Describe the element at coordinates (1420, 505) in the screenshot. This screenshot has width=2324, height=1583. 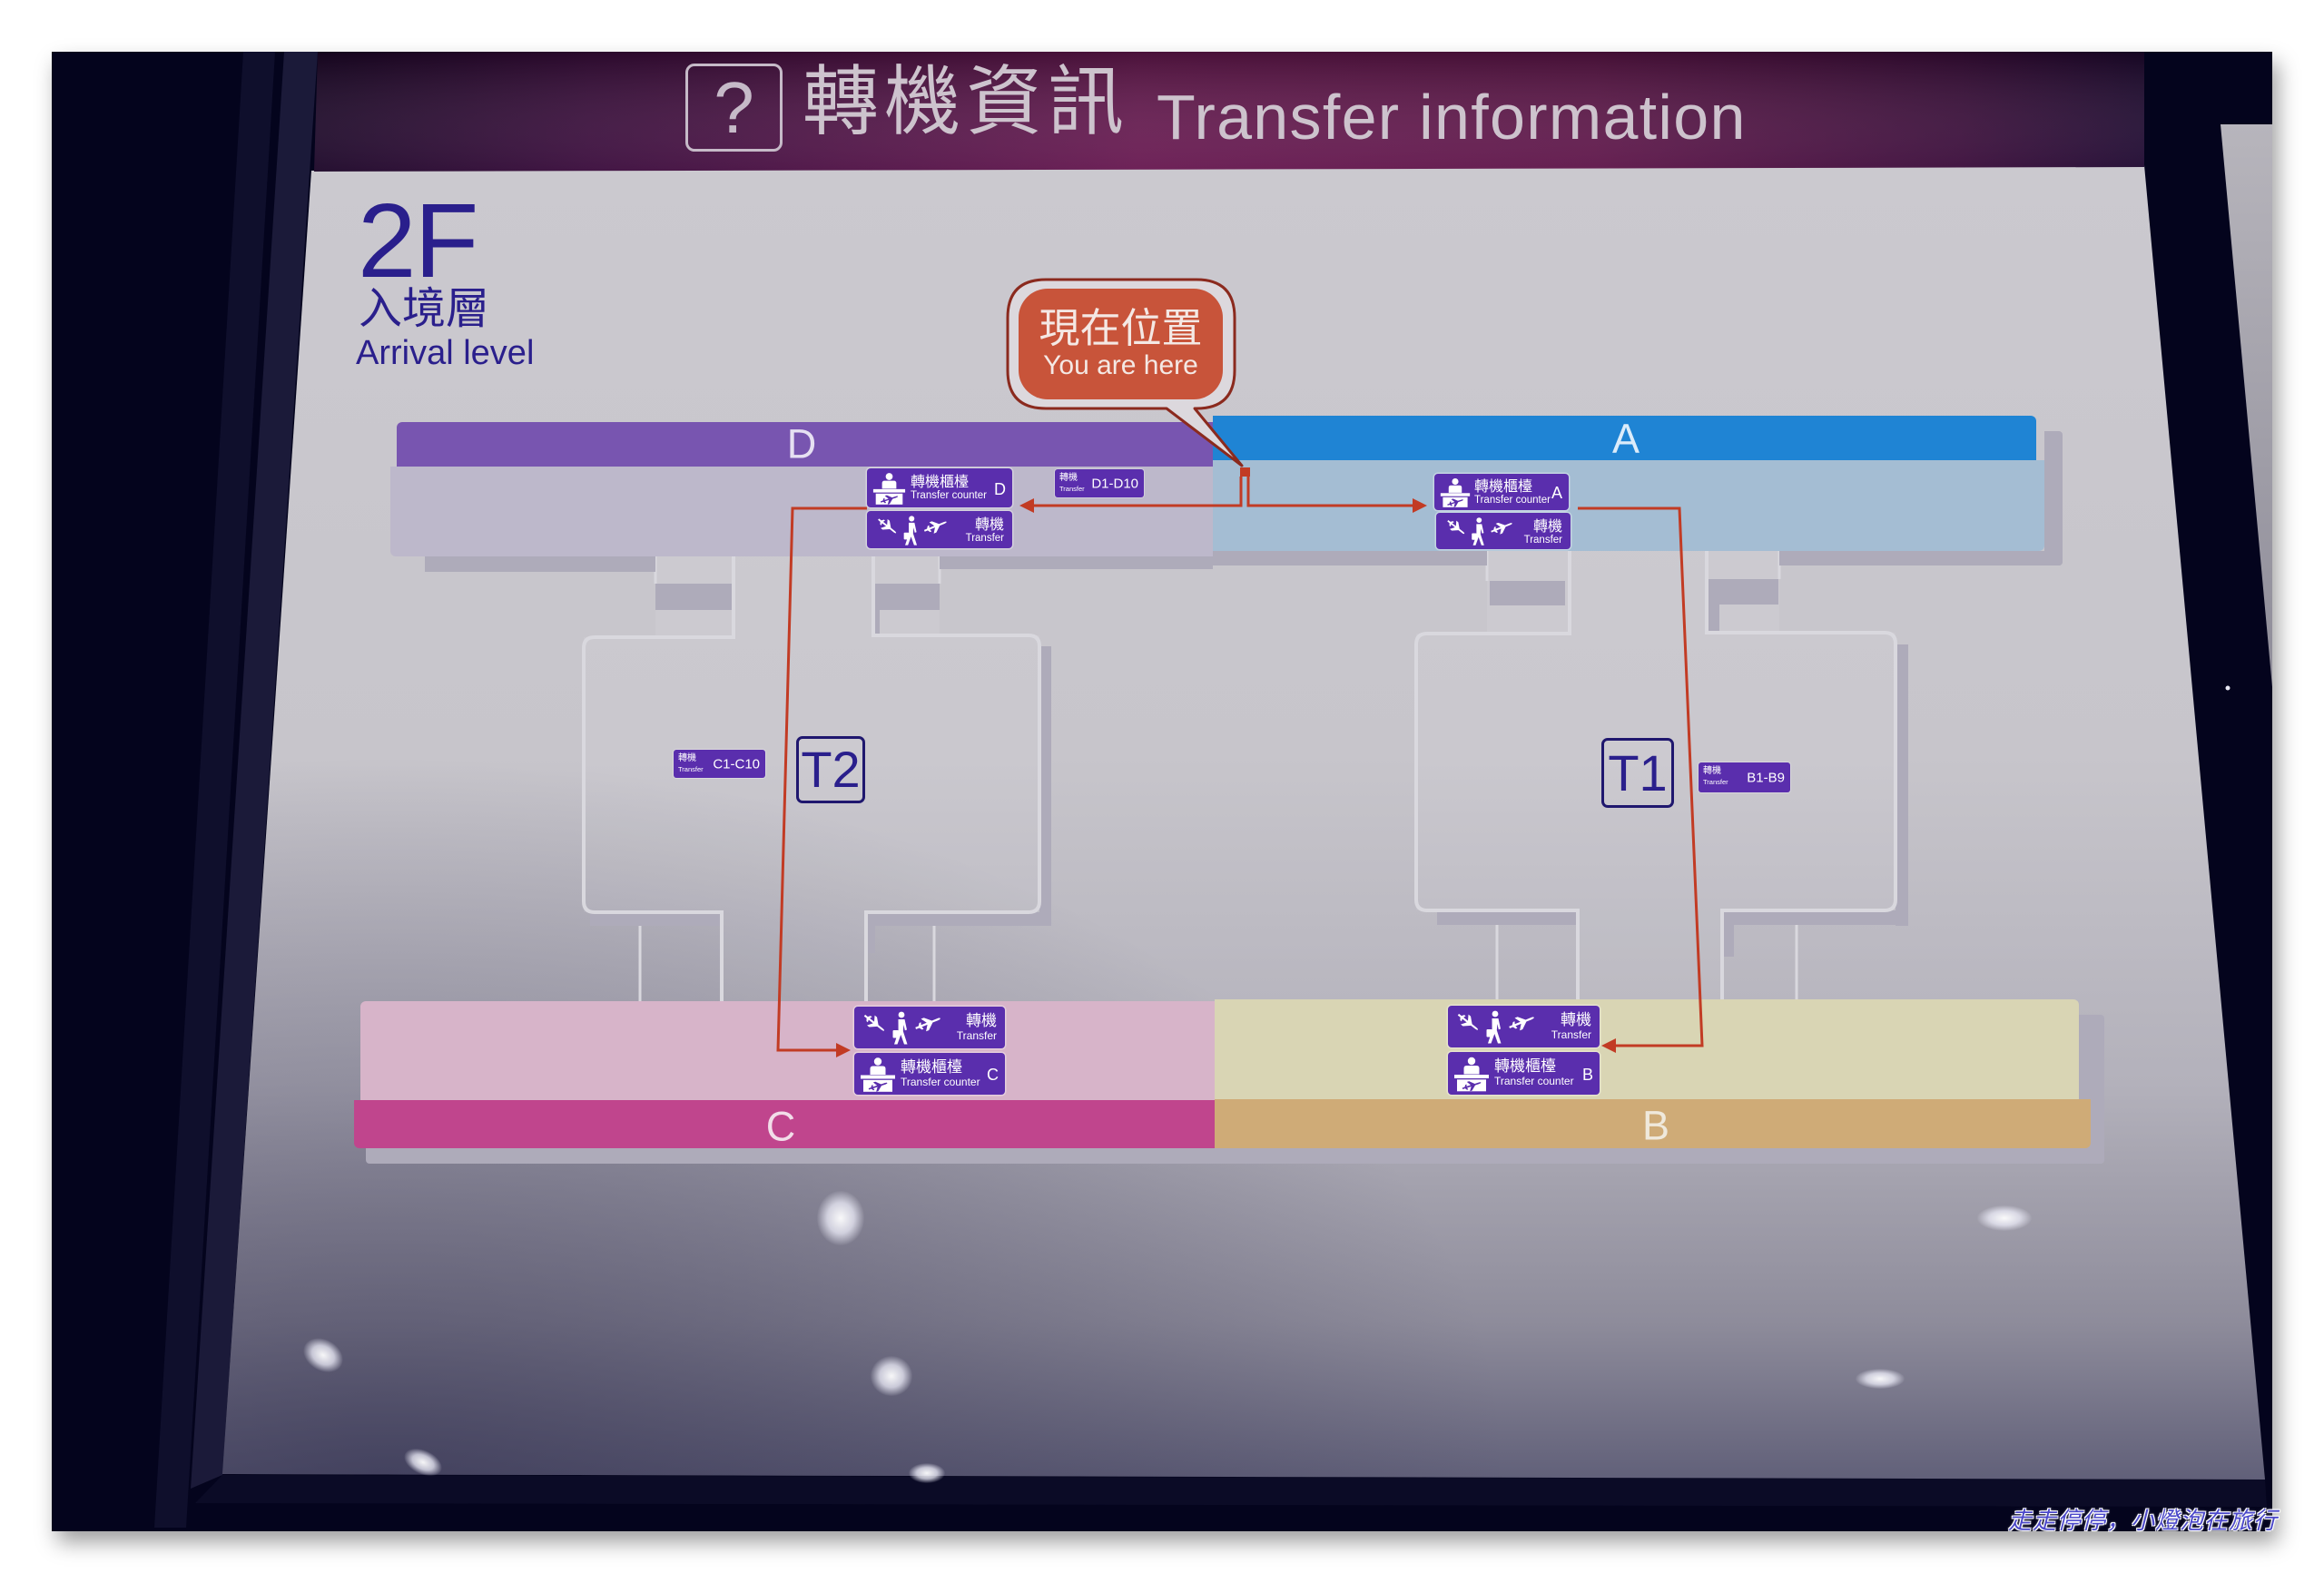
I see `arrowhead-to-a` at that location.